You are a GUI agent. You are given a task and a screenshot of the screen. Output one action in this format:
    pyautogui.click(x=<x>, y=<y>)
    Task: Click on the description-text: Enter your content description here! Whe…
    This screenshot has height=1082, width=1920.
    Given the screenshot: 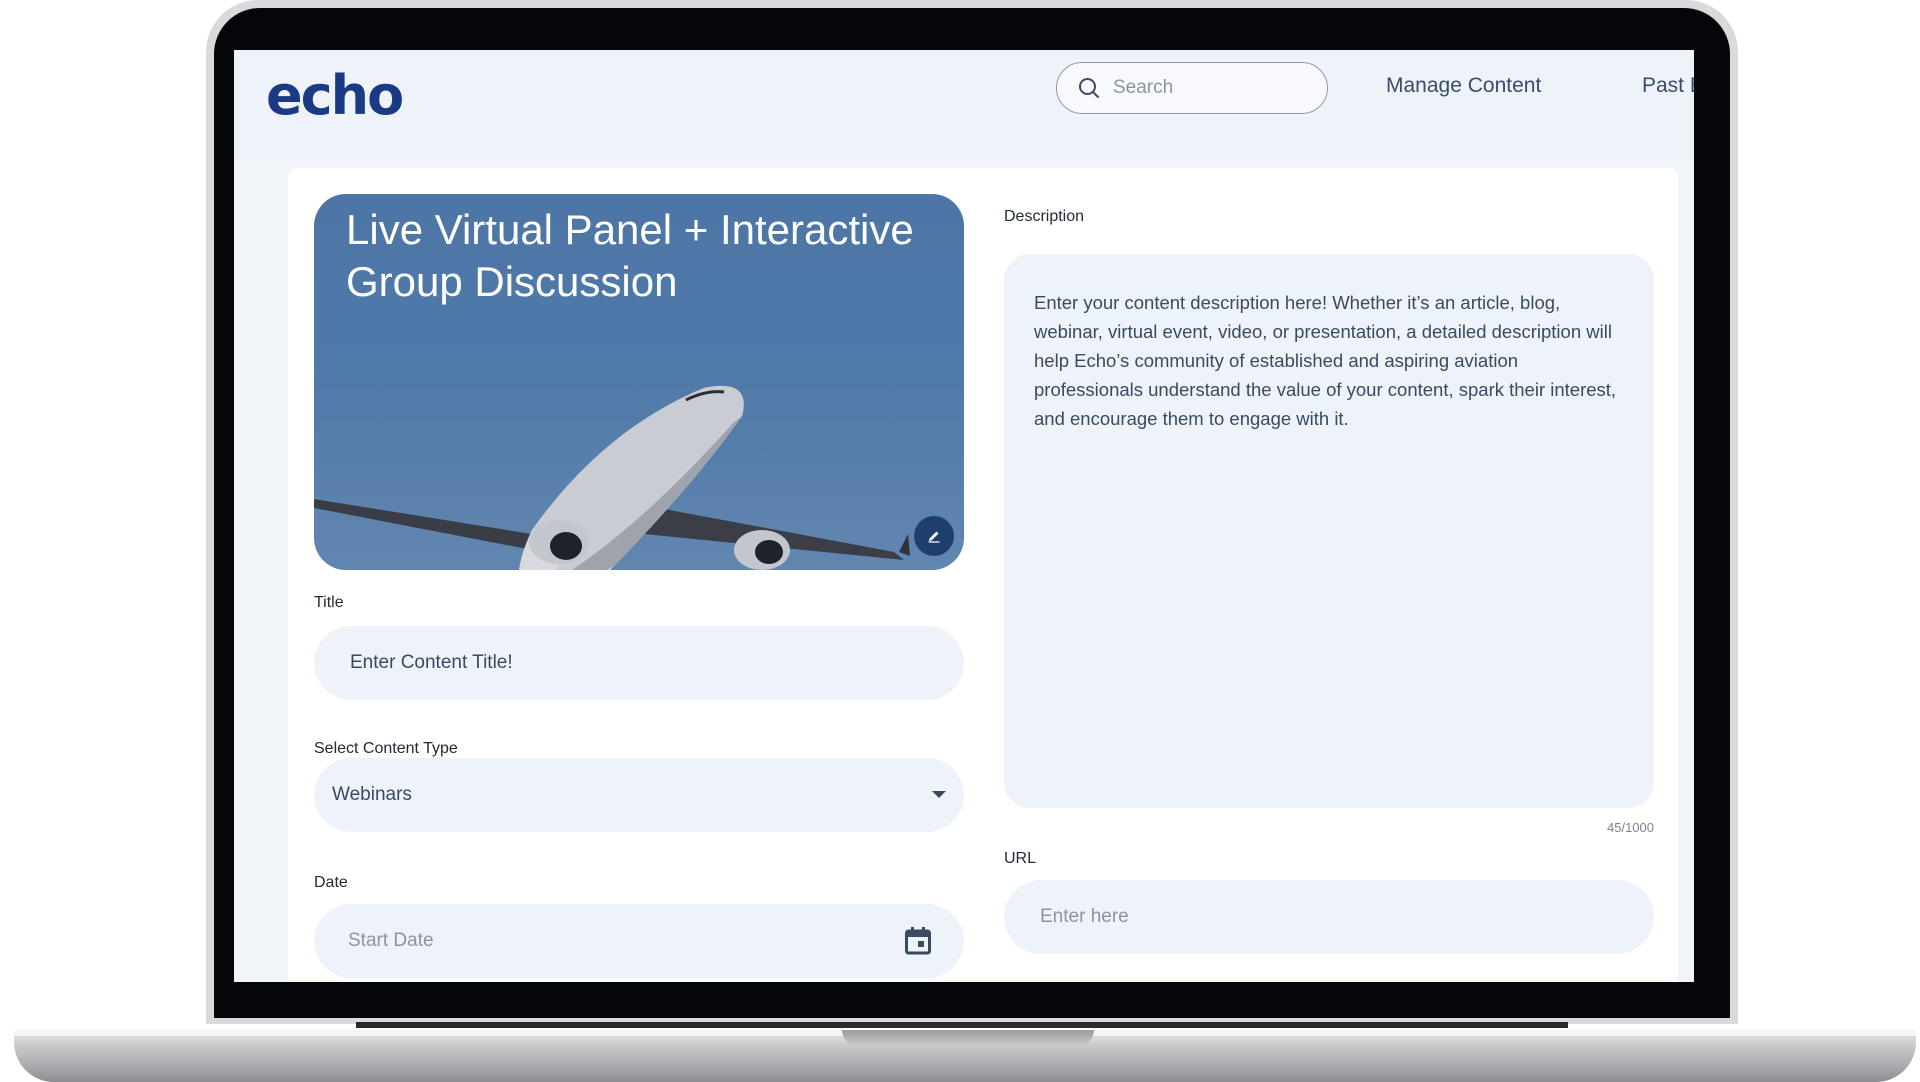 What is the action you would take?
    pyautogui.click(x=1325, y=360)
    